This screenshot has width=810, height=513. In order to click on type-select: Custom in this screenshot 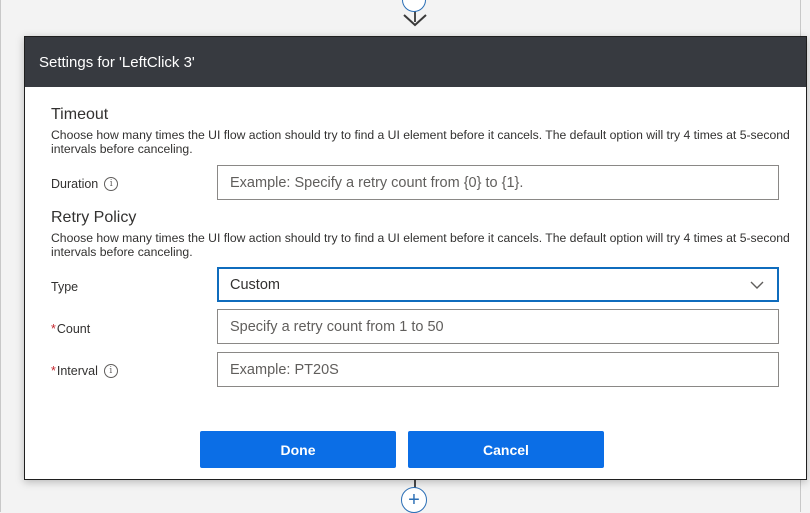, I will do `click(498, 284)`.